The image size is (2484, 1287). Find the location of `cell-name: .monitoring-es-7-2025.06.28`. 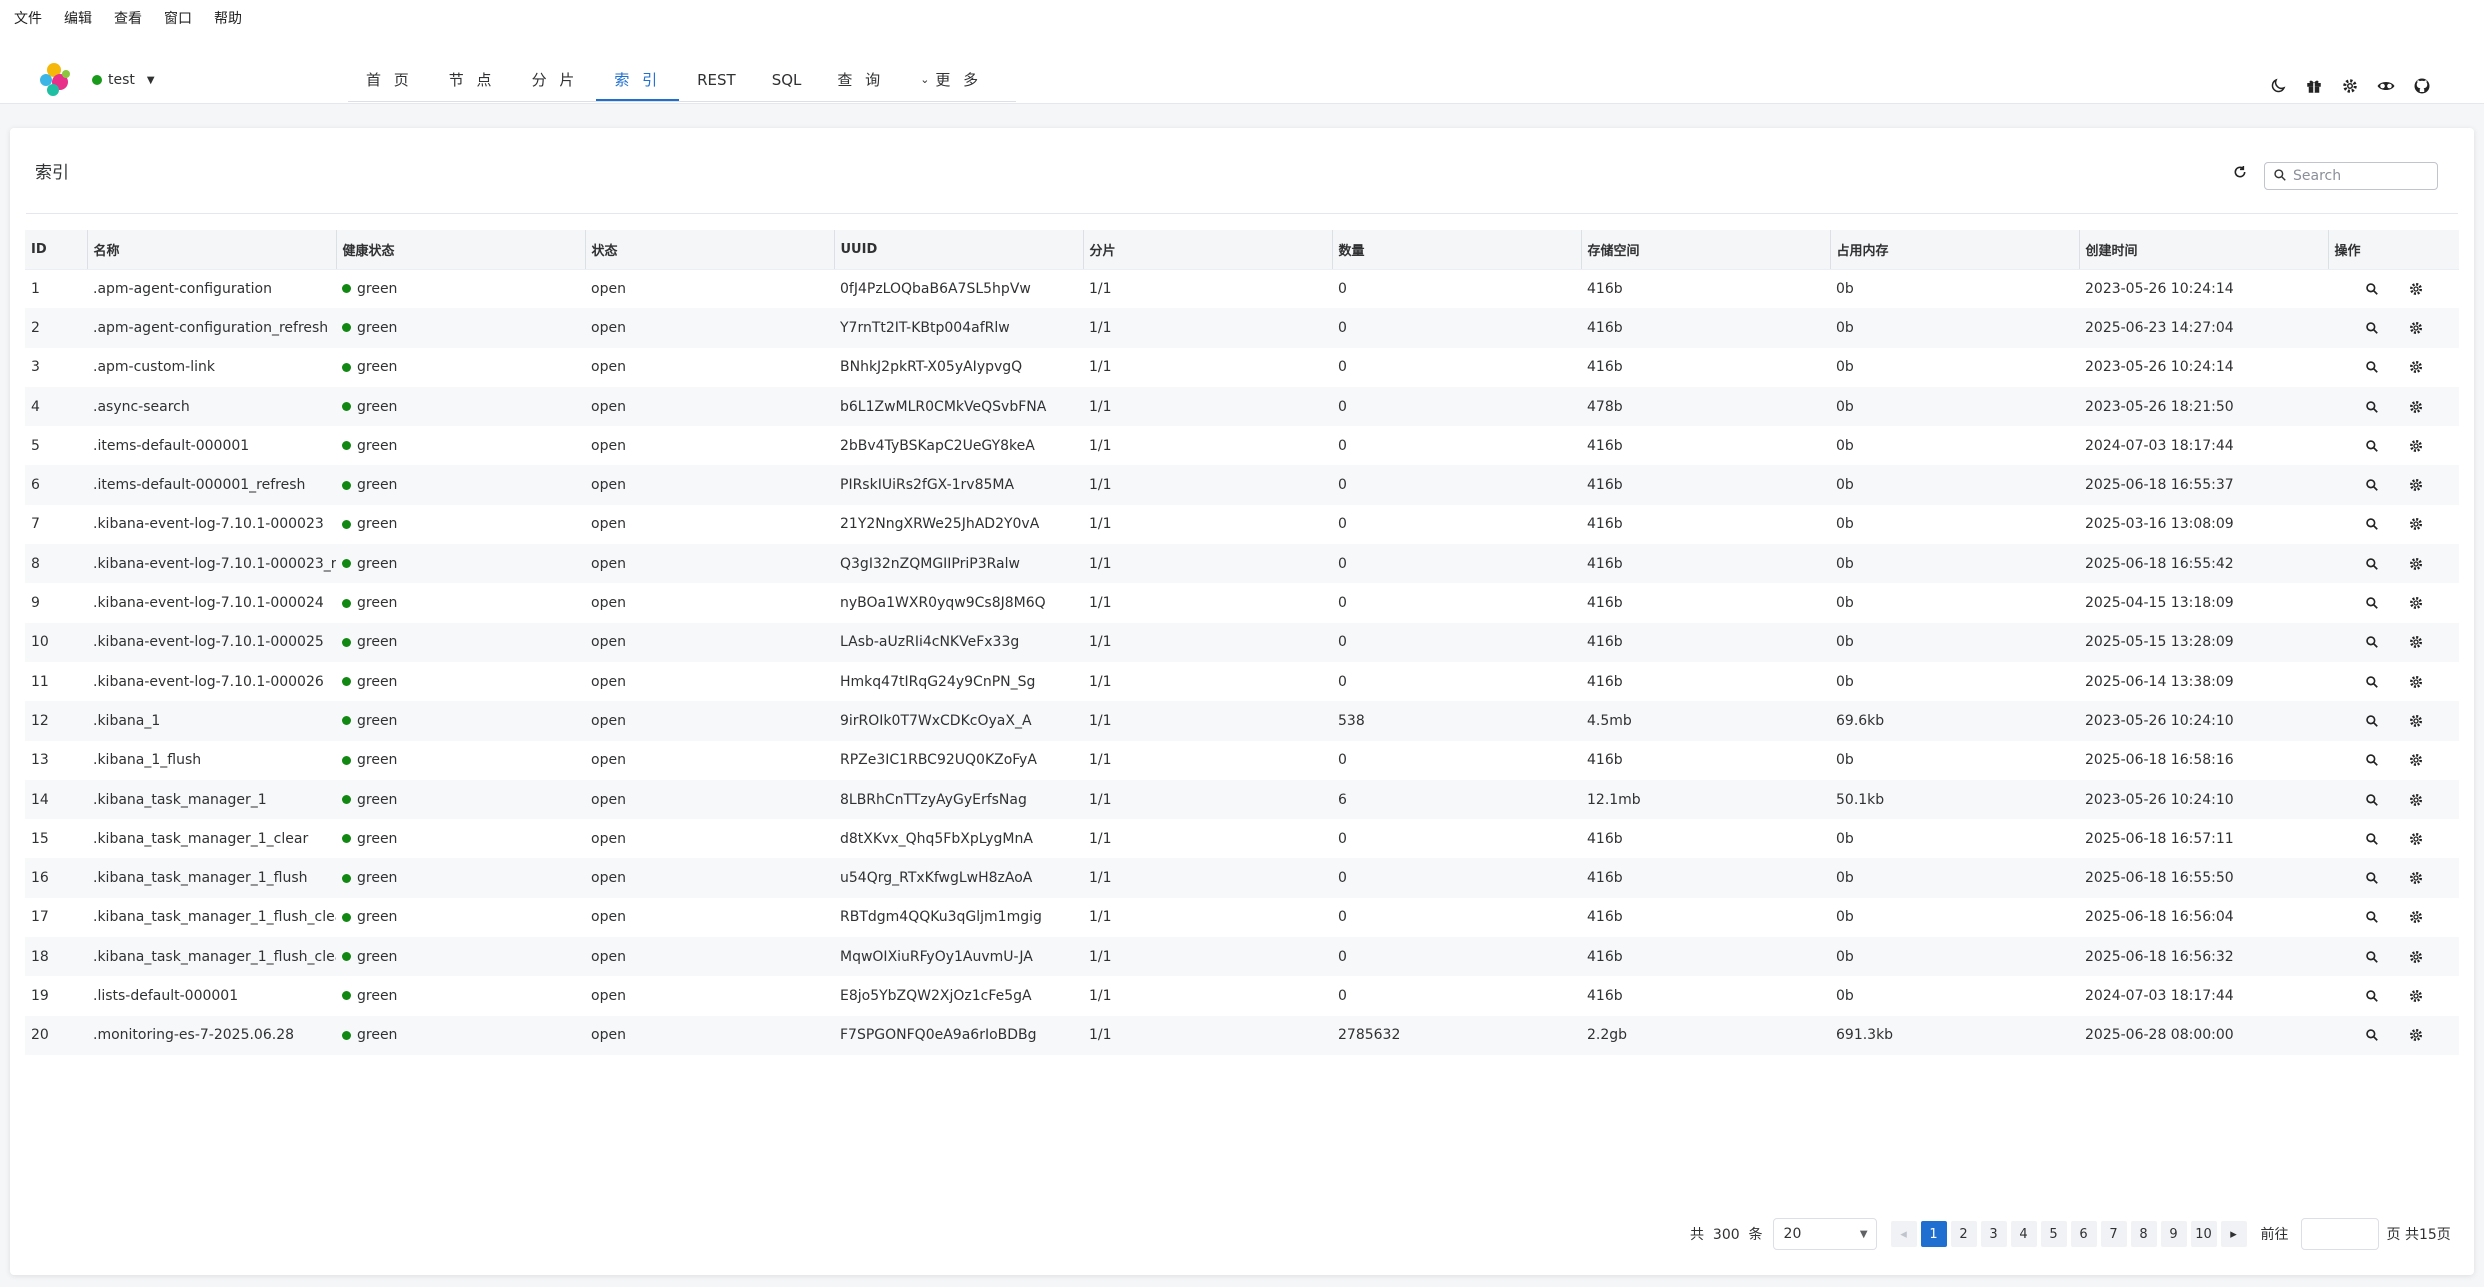

cell-name: .monitoring-es-7-2025.06.28 is located at coordinates (211, 1035).